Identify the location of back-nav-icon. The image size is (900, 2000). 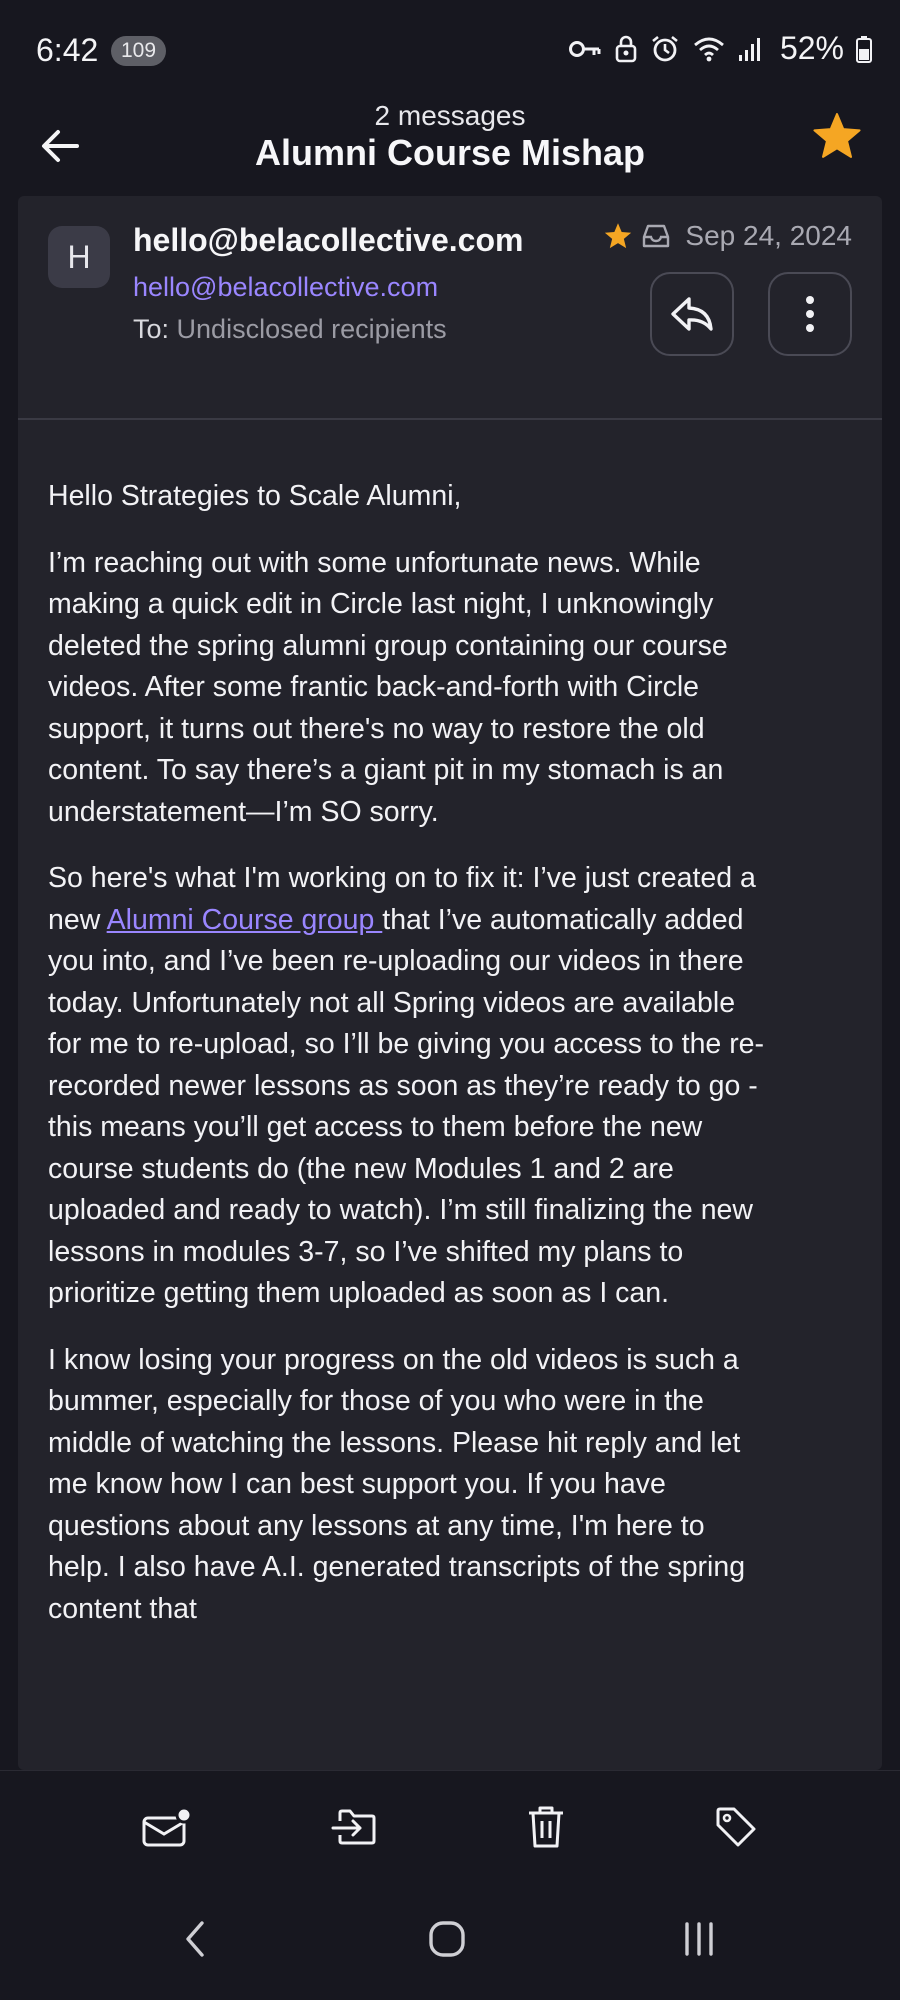
(195, 1939).